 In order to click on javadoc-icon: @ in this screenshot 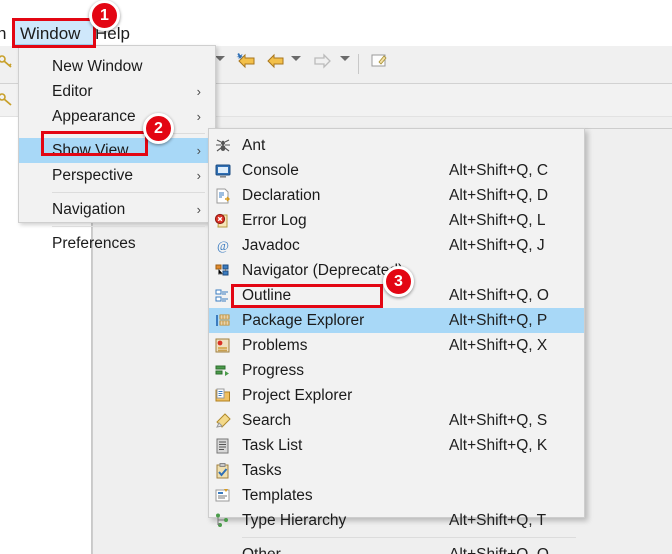, I will do `click(223, 246)`.